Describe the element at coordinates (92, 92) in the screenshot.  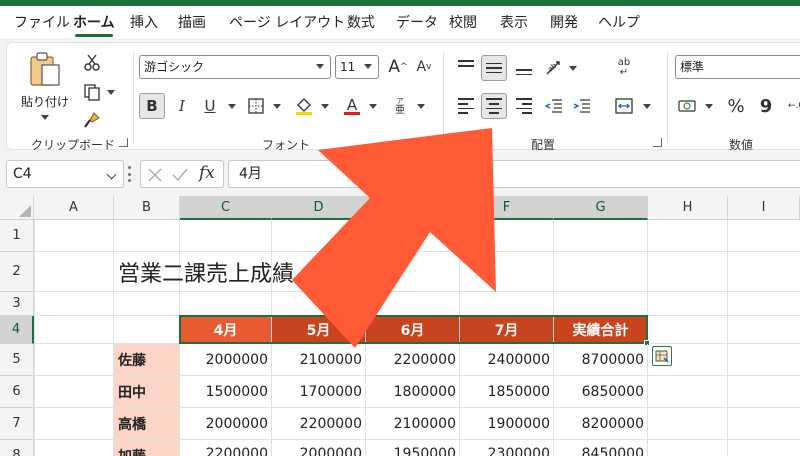
I see `copy-button` at that location.